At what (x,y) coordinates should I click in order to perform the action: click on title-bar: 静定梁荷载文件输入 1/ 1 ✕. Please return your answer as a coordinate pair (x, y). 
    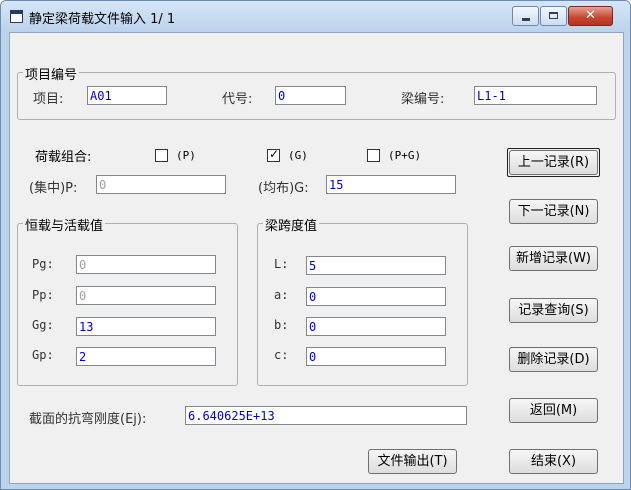
    Looking at the image, I should click on (315, 16).